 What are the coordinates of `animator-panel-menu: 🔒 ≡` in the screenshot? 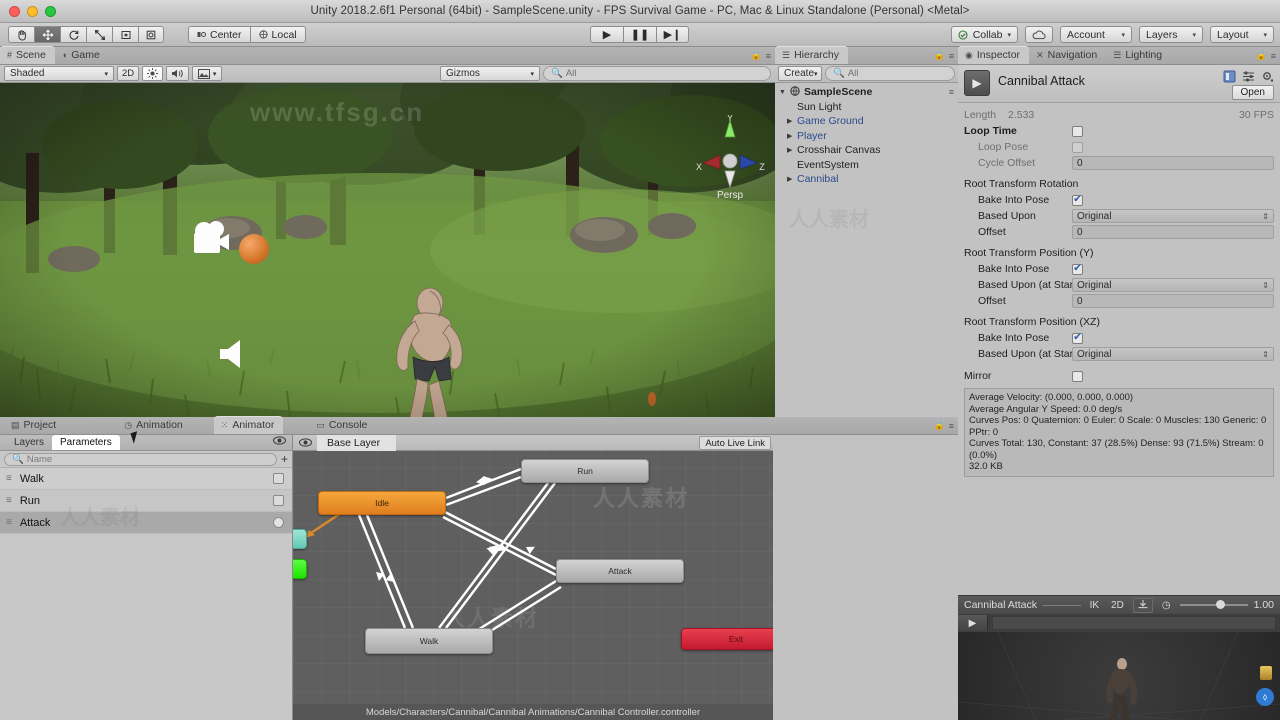 It's located at (944, 425).